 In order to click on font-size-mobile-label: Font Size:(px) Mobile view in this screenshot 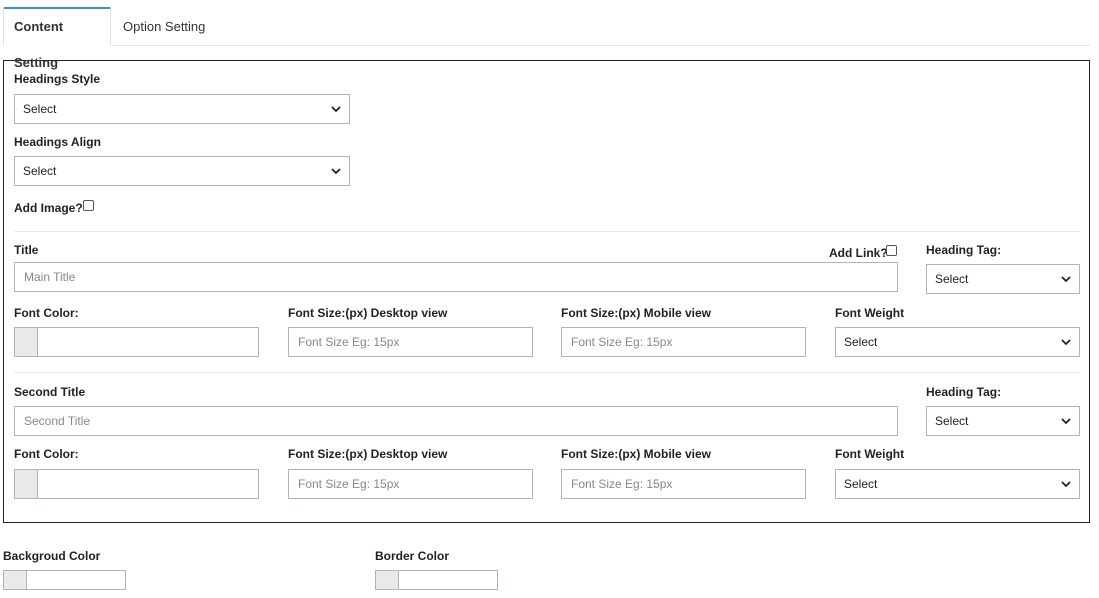, I will do `click(636, 313)`.